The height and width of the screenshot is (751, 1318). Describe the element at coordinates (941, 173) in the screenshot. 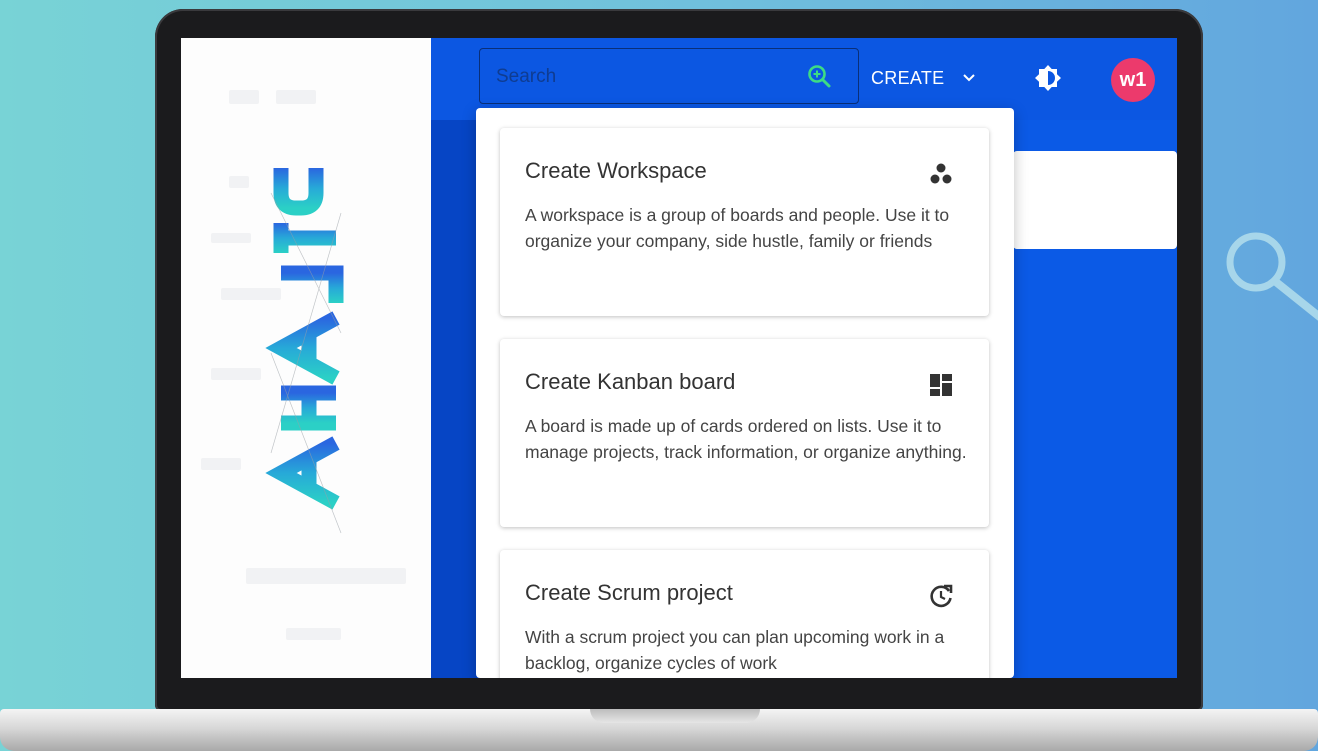

I see `workspace-icon` at that location.